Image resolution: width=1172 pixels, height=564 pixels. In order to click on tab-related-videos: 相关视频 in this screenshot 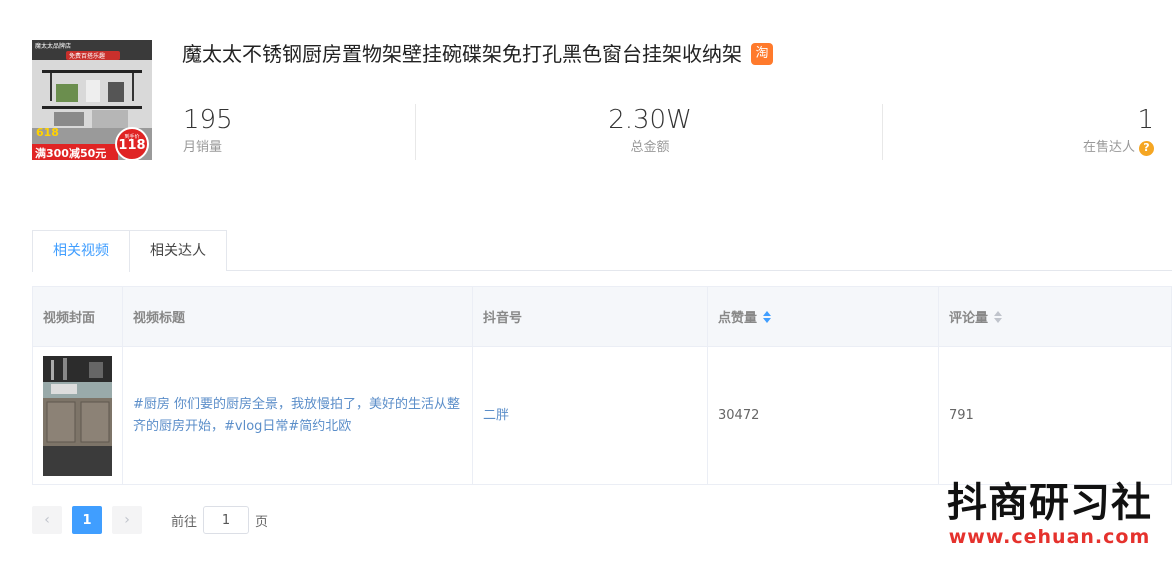, I will do `click(81, 251)`.